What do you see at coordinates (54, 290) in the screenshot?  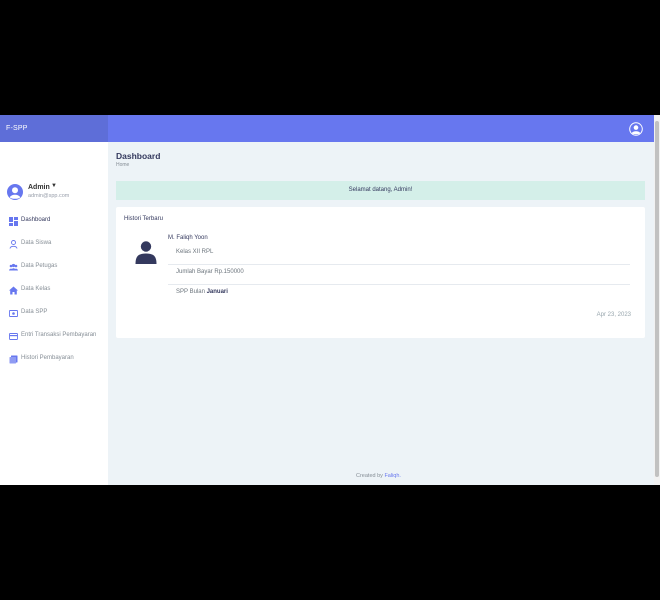 I see `sidebar-item-data-kelas: Data Kelas` at bounding box center [54, 290].